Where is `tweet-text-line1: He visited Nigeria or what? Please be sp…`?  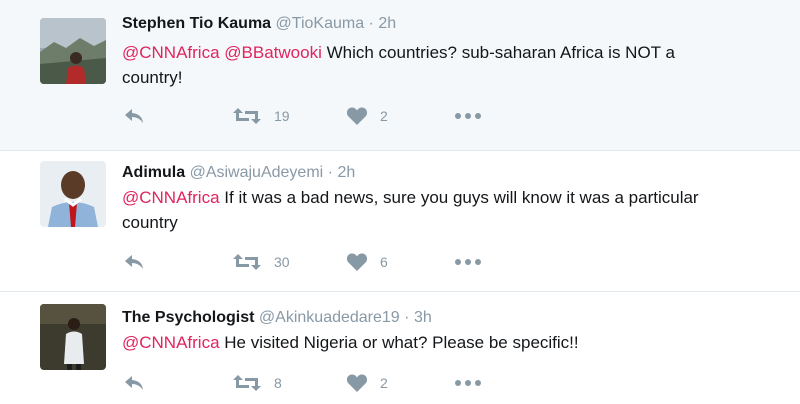
tweet-text-line1: He visited Nigeria or what? Please be sp… is located at coordinates (401, 342).